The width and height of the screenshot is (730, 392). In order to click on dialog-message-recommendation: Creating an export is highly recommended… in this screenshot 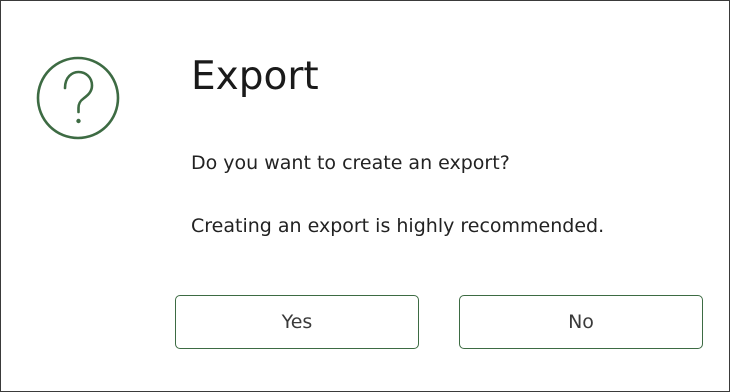, I will do `click(398, 226)`.